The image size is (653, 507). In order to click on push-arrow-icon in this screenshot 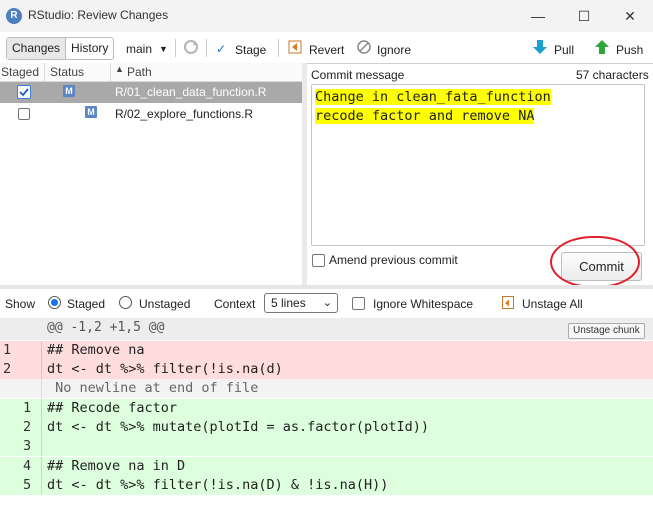, I will do `click(602, 48)`.